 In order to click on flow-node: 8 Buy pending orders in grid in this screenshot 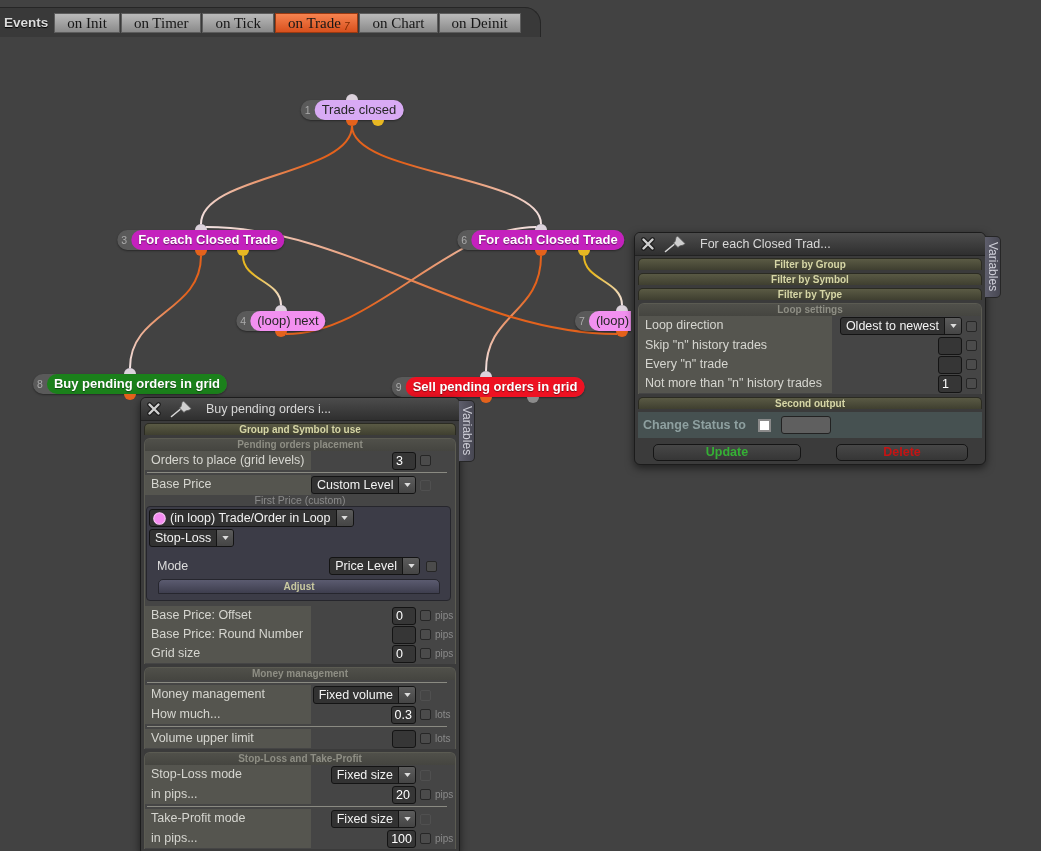, I will do `click(130, 384)`.